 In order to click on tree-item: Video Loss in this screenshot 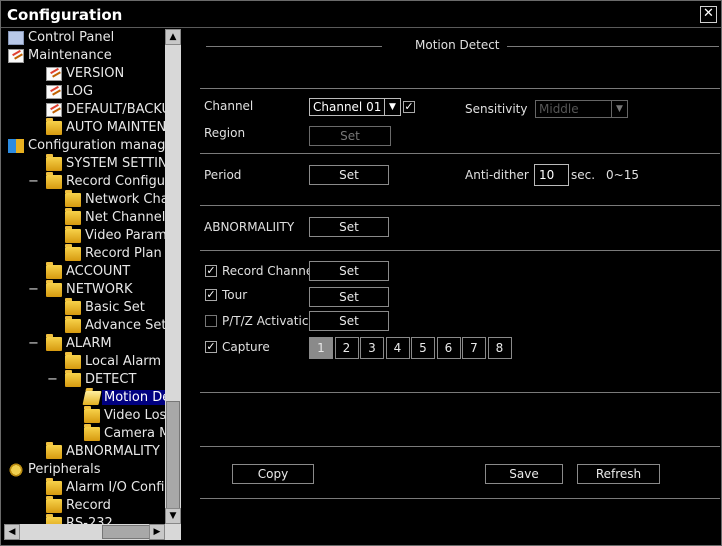, I will do `click(84, 415)`.